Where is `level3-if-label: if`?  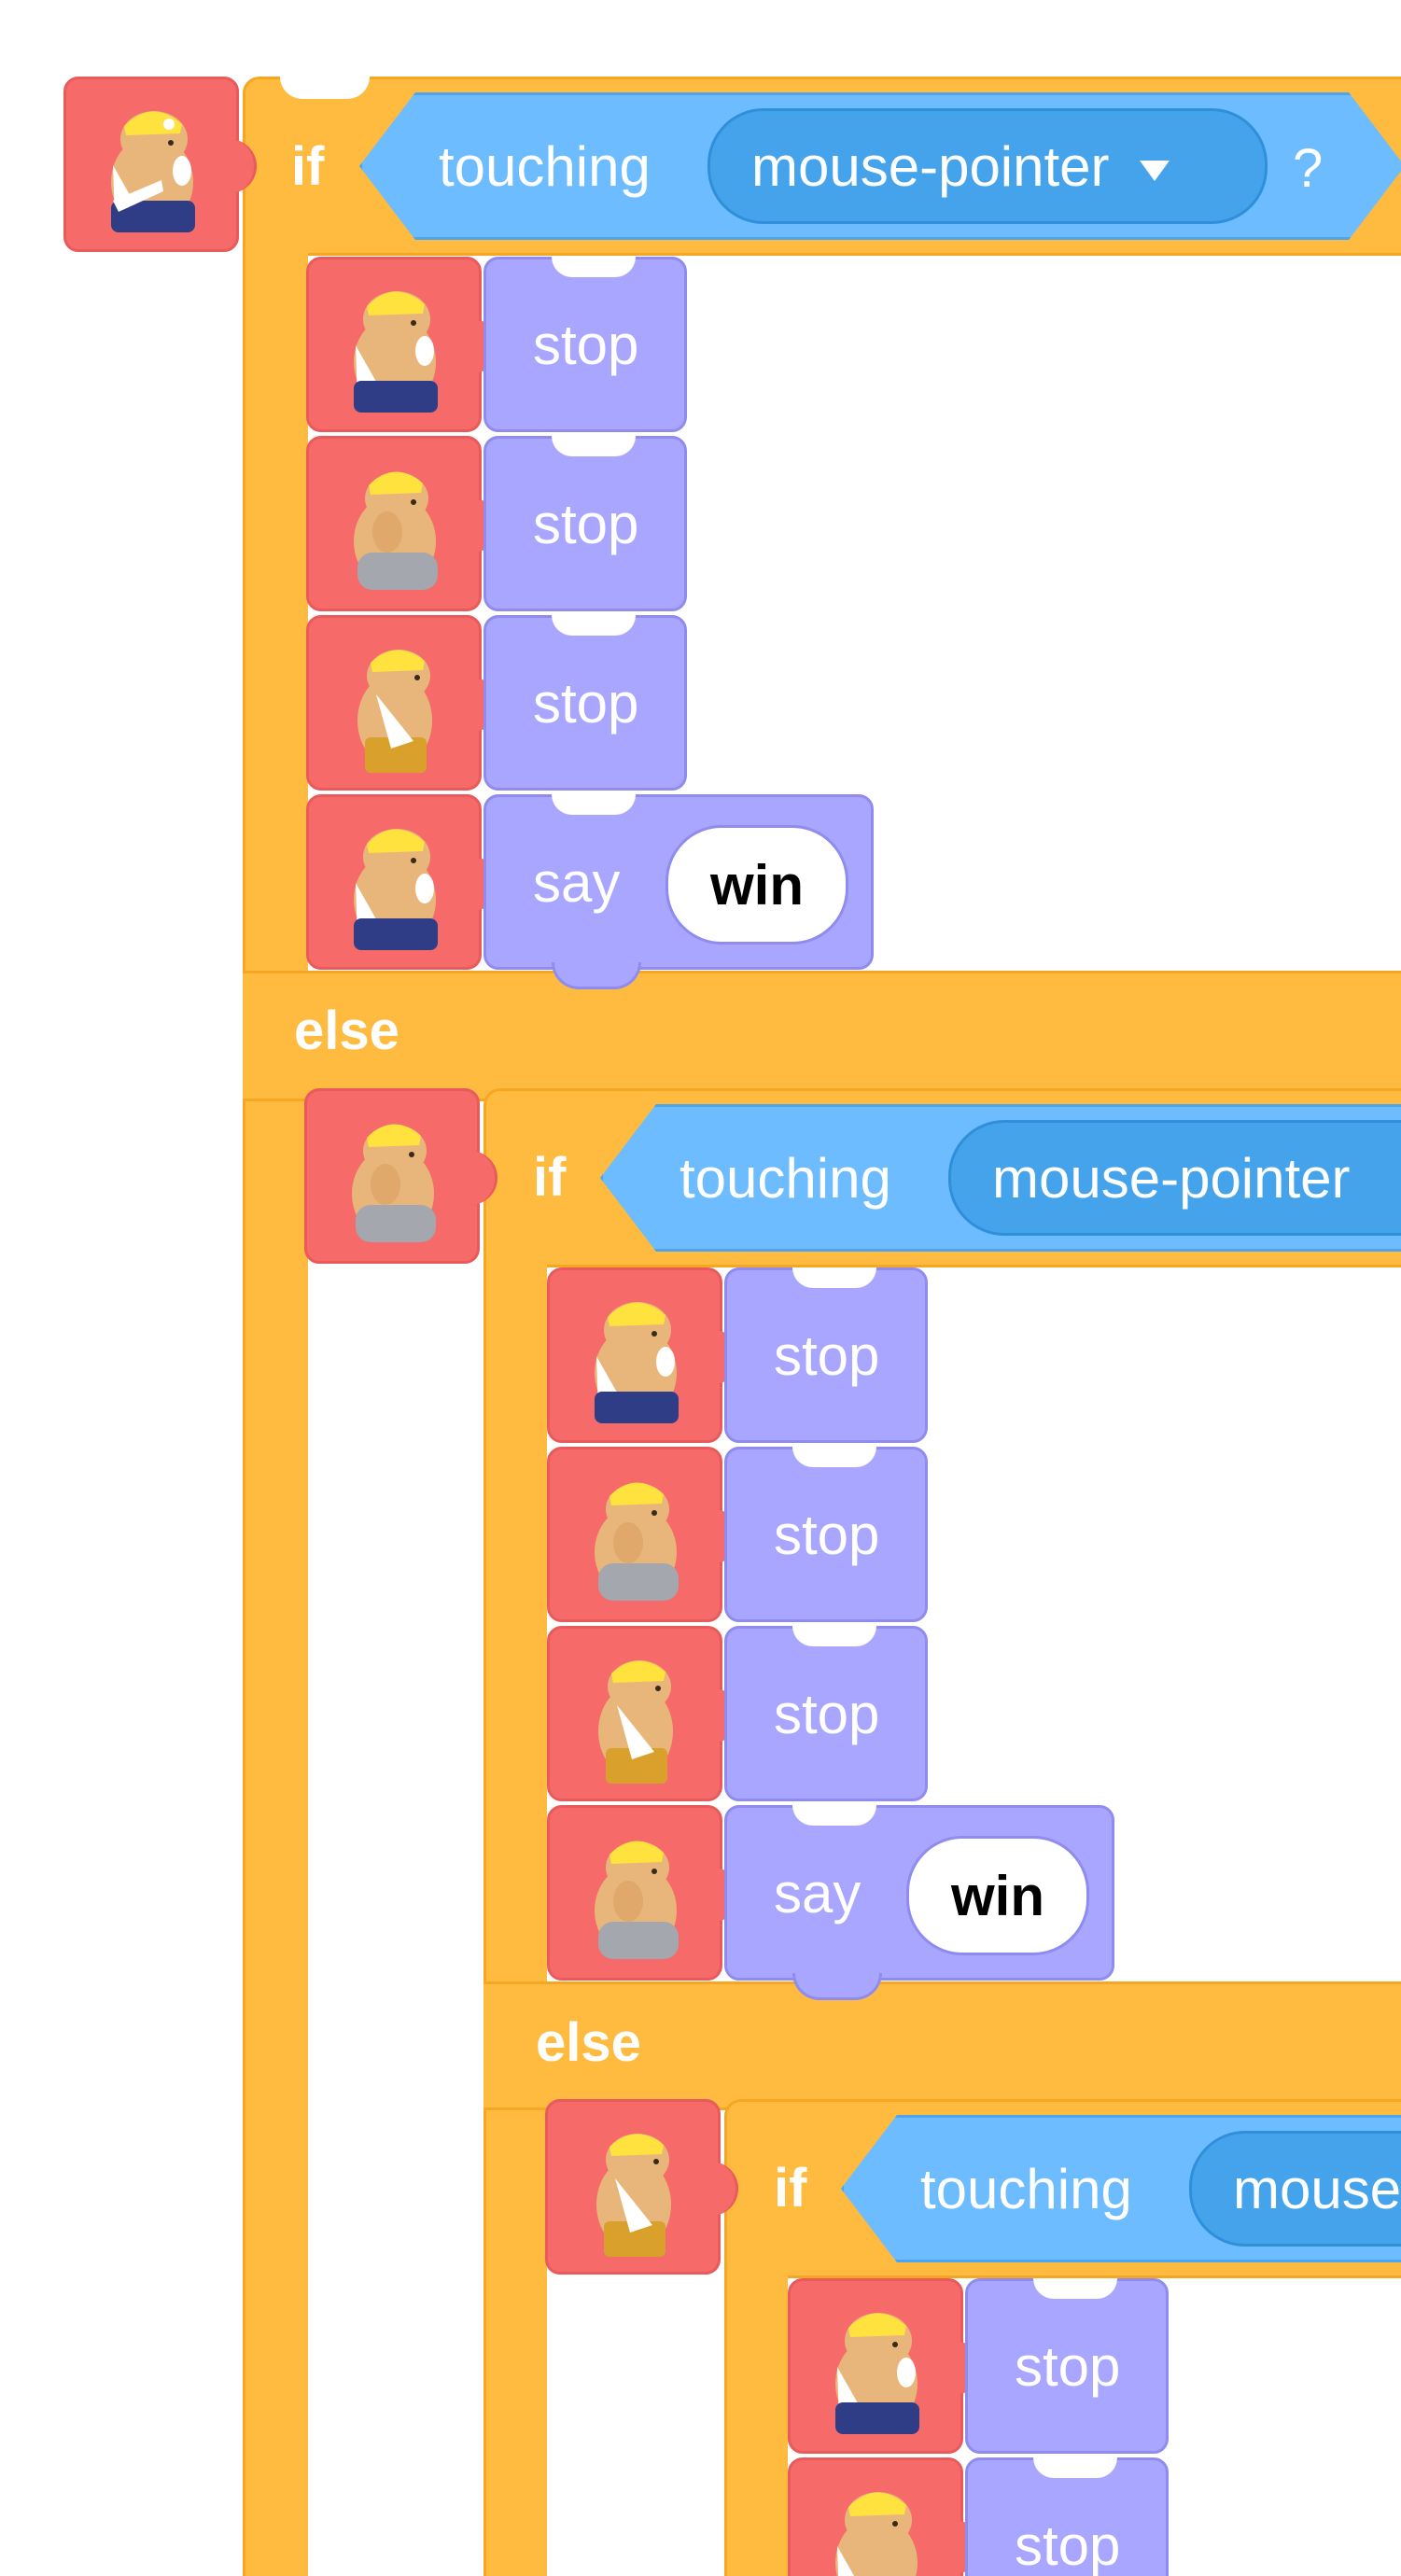 level3-if-label: if is located at coordinates (791, 2188).